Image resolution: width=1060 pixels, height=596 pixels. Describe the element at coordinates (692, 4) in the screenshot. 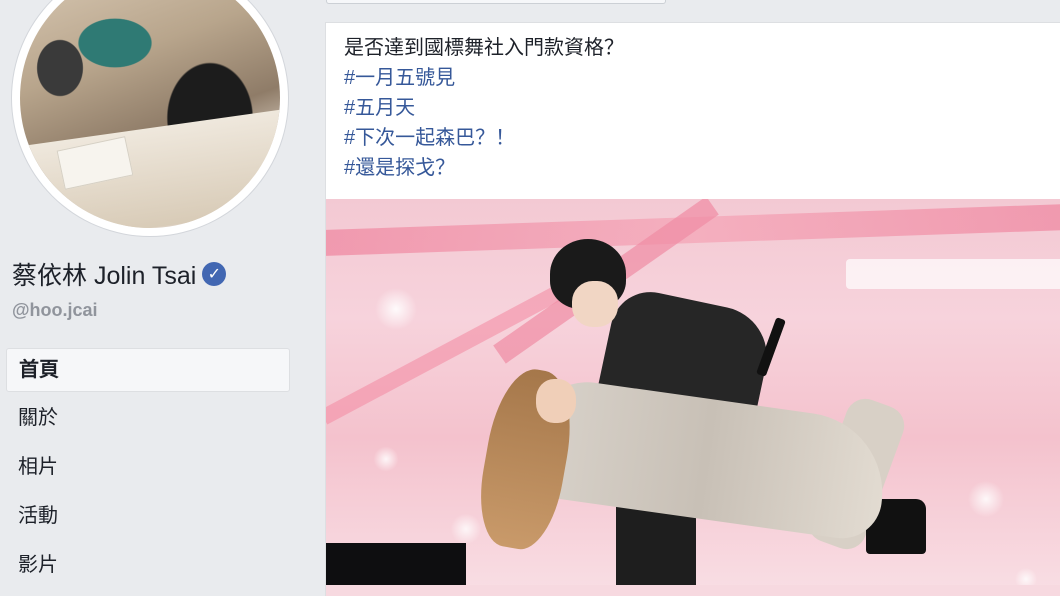

I see `top-toolbar-edge` at that location.